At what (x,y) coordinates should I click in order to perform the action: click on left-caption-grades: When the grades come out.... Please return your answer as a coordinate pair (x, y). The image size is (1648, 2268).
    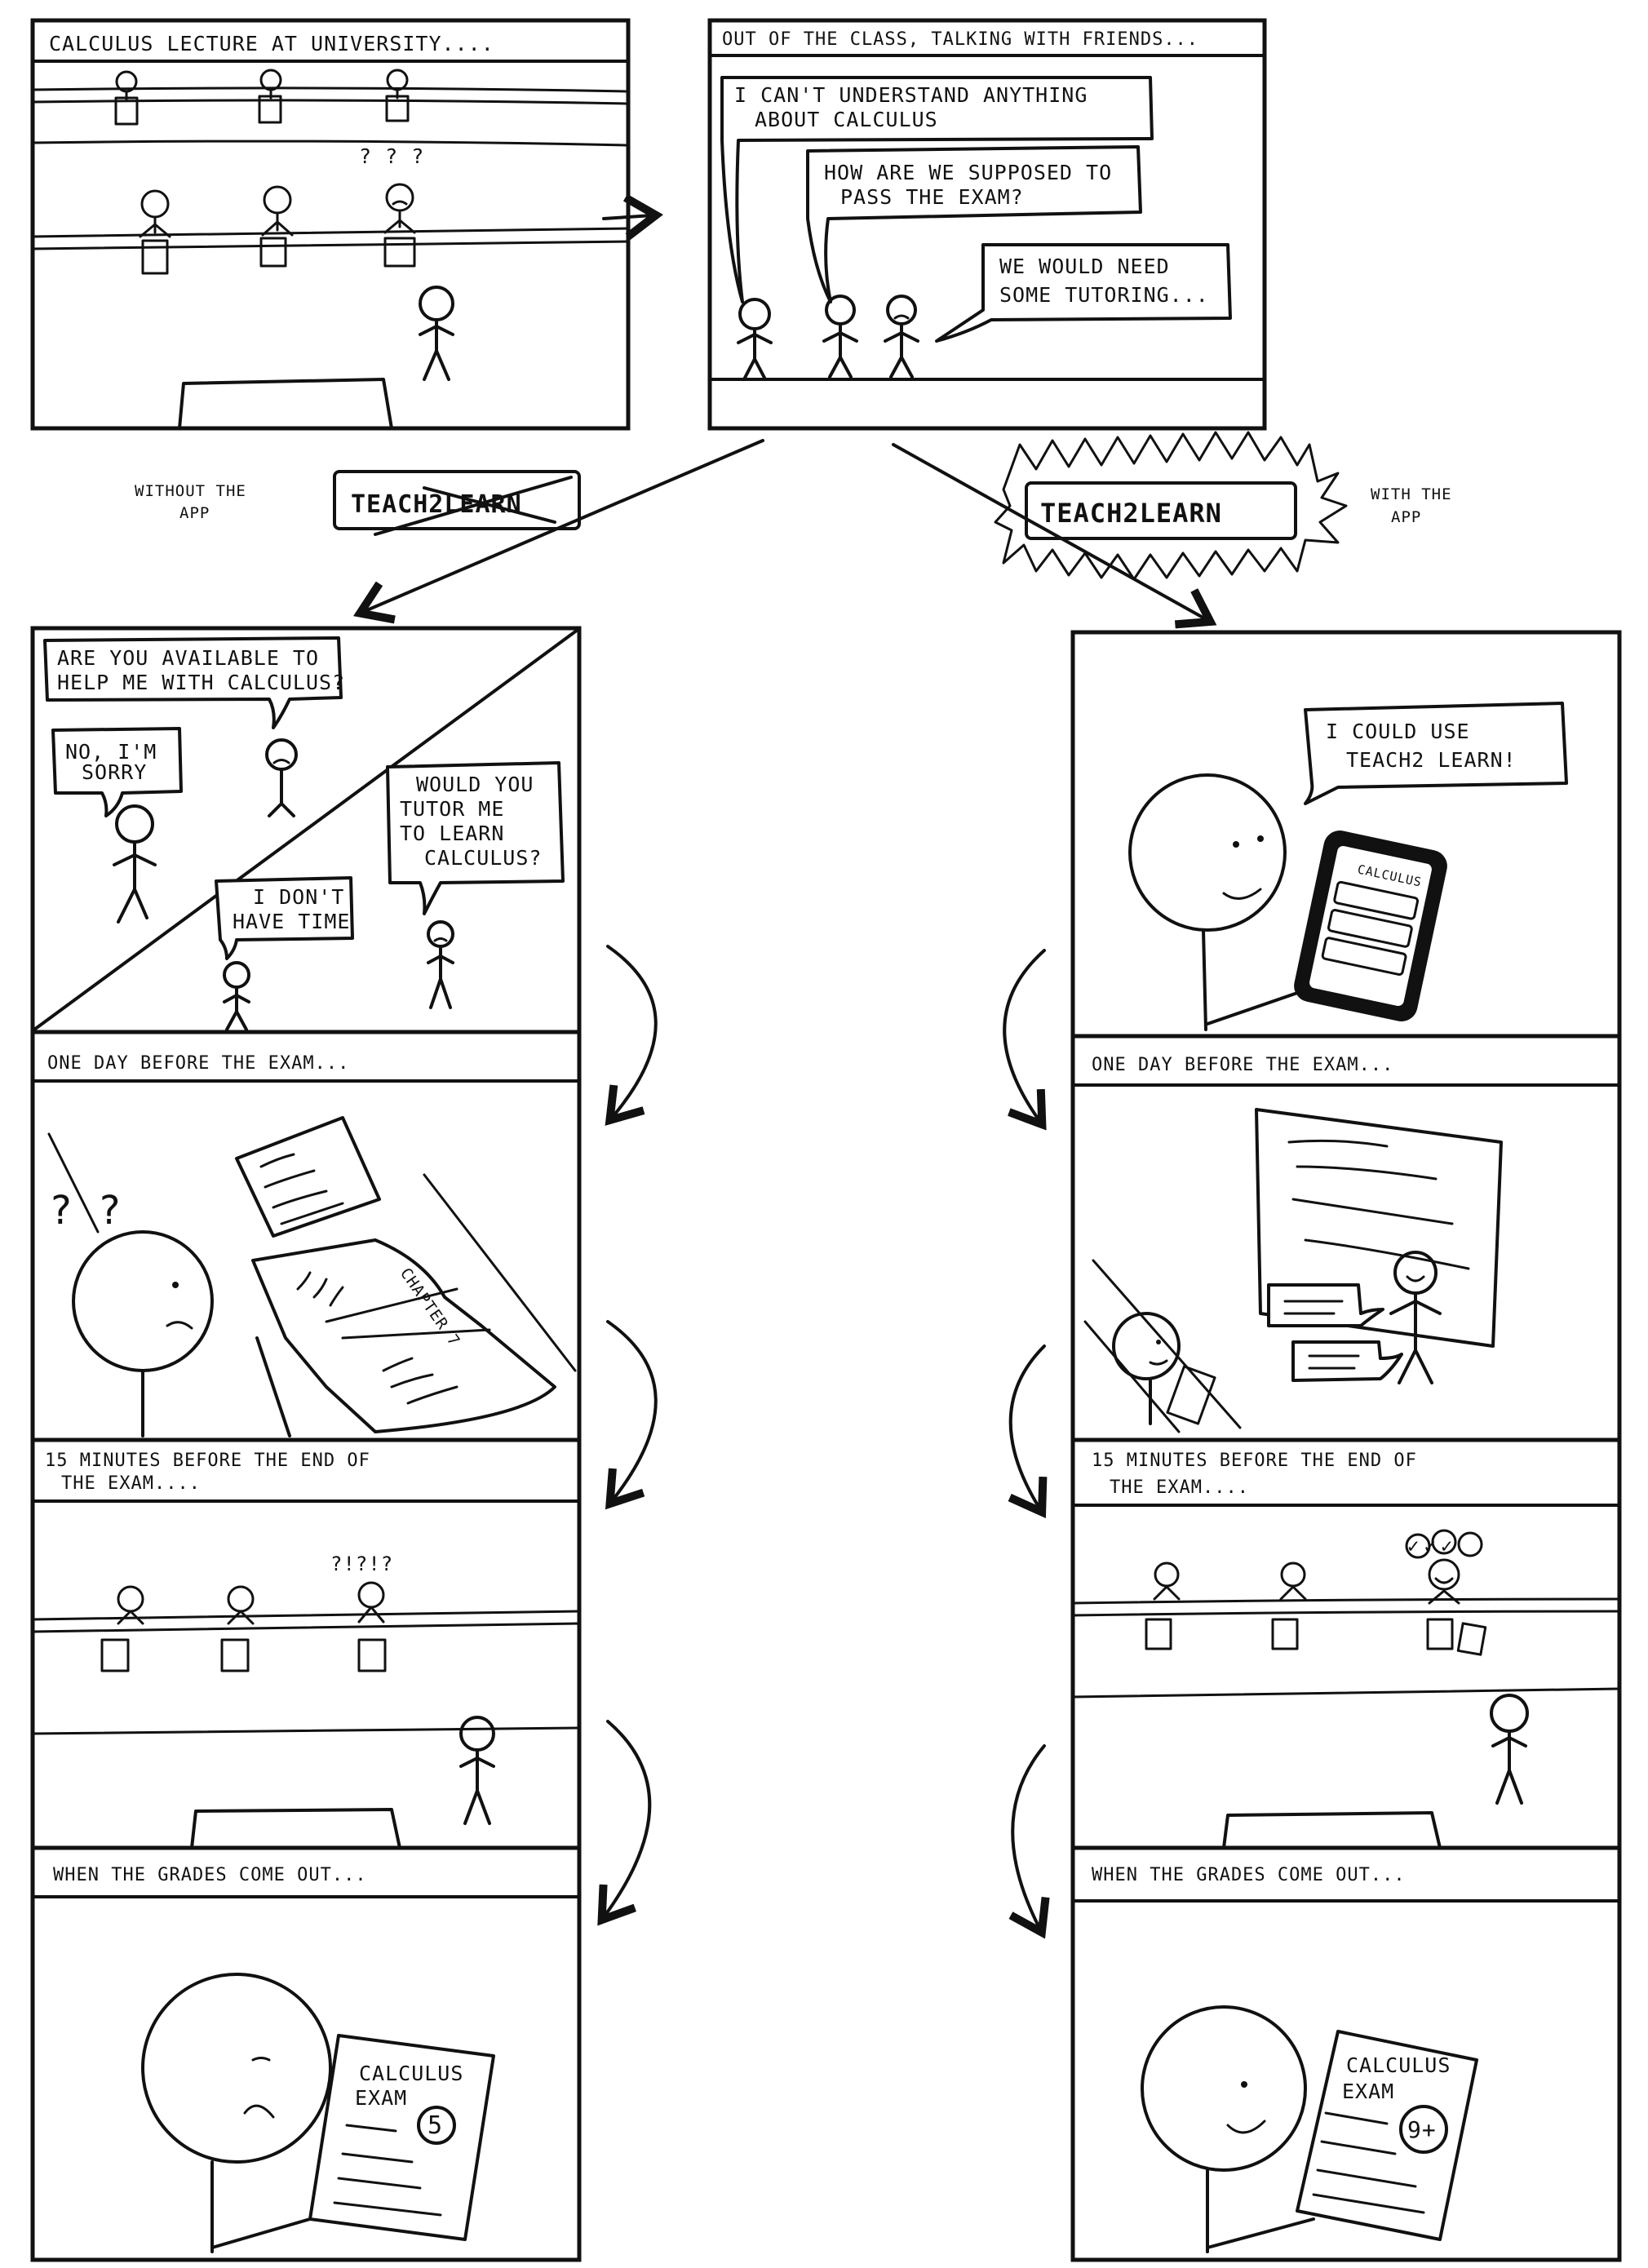
    Looking at the image, I should click on (210, 1875).